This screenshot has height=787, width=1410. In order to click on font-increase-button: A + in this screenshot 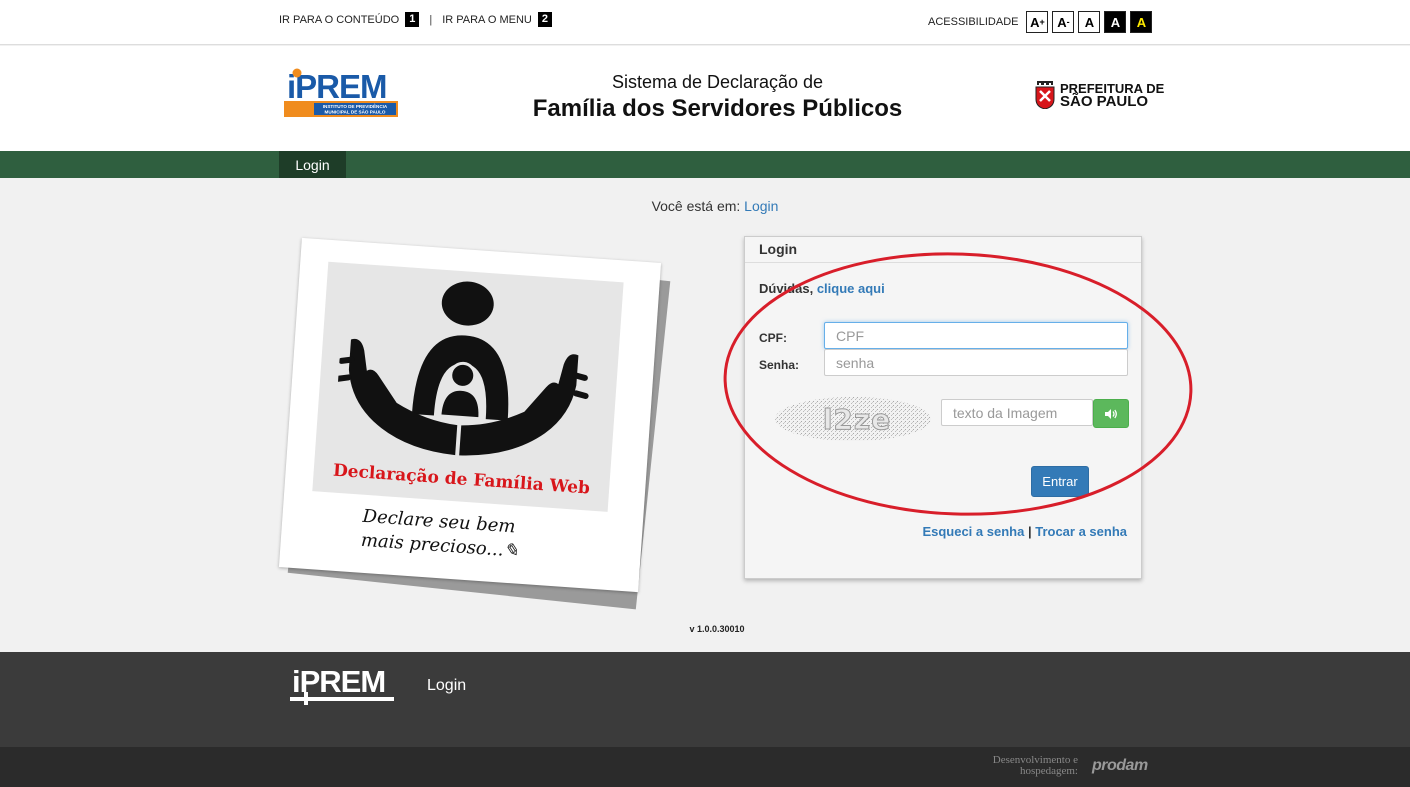, I will do `click(1037, 22)`.